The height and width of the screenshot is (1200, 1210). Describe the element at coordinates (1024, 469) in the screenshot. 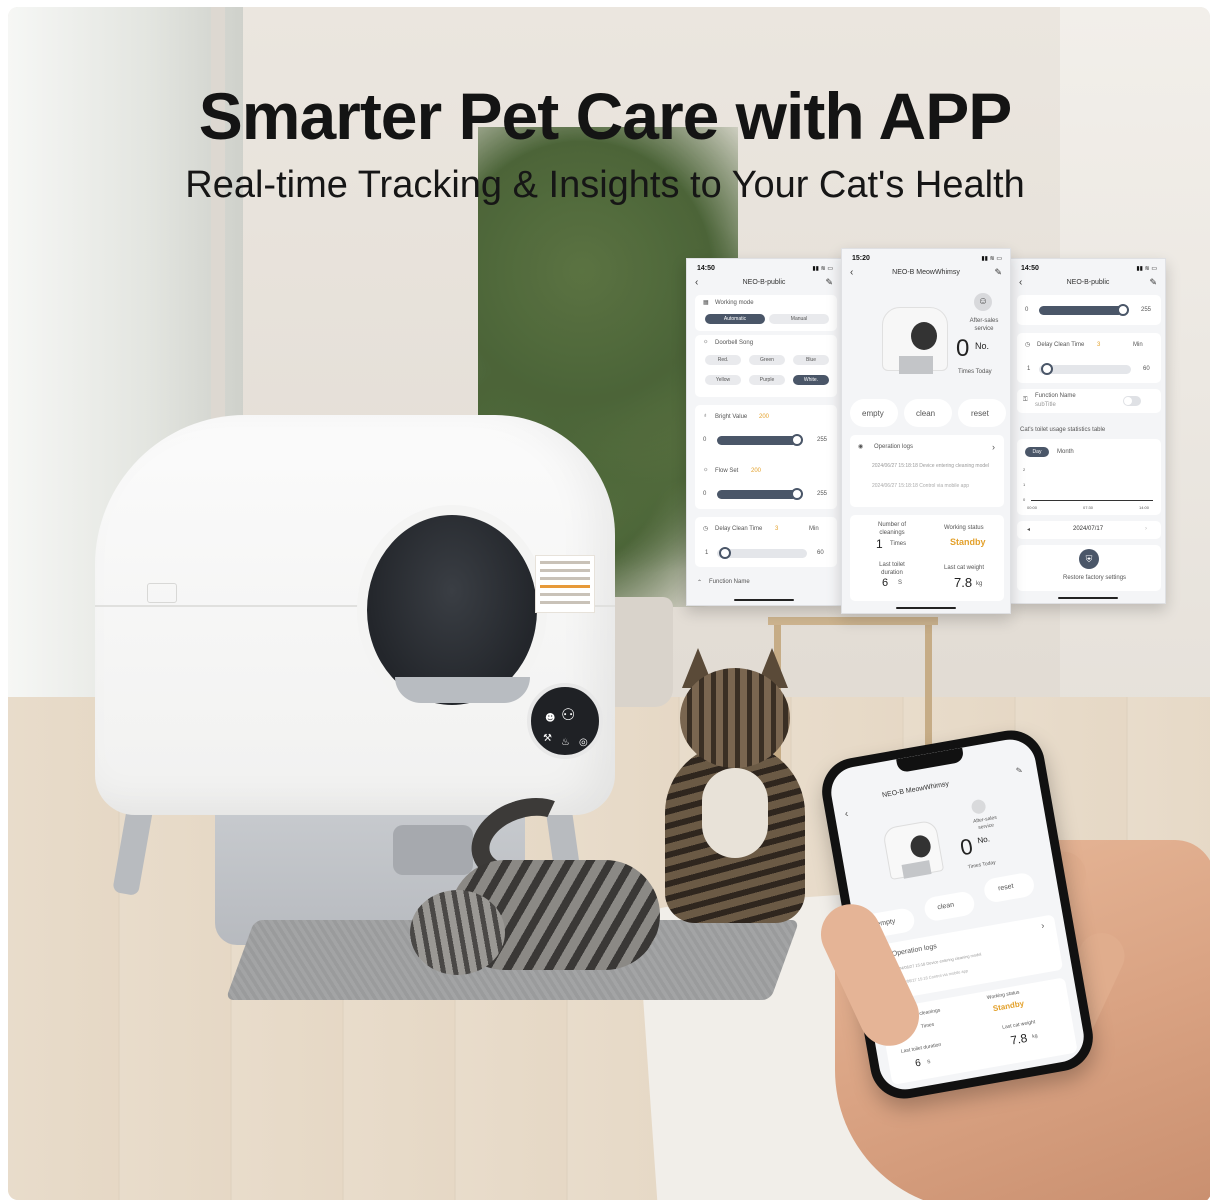

I see `y-tick-2: 2` at that location.